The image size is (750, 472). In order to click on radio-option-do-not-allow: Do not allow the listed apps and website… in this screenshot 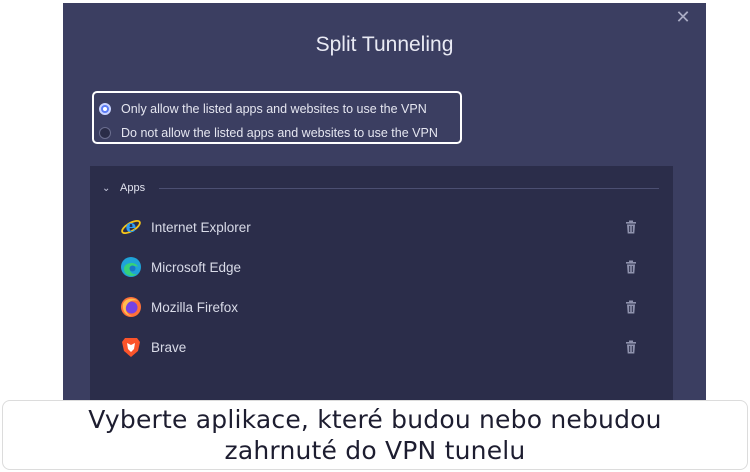, I will do `click(279, 133)`.